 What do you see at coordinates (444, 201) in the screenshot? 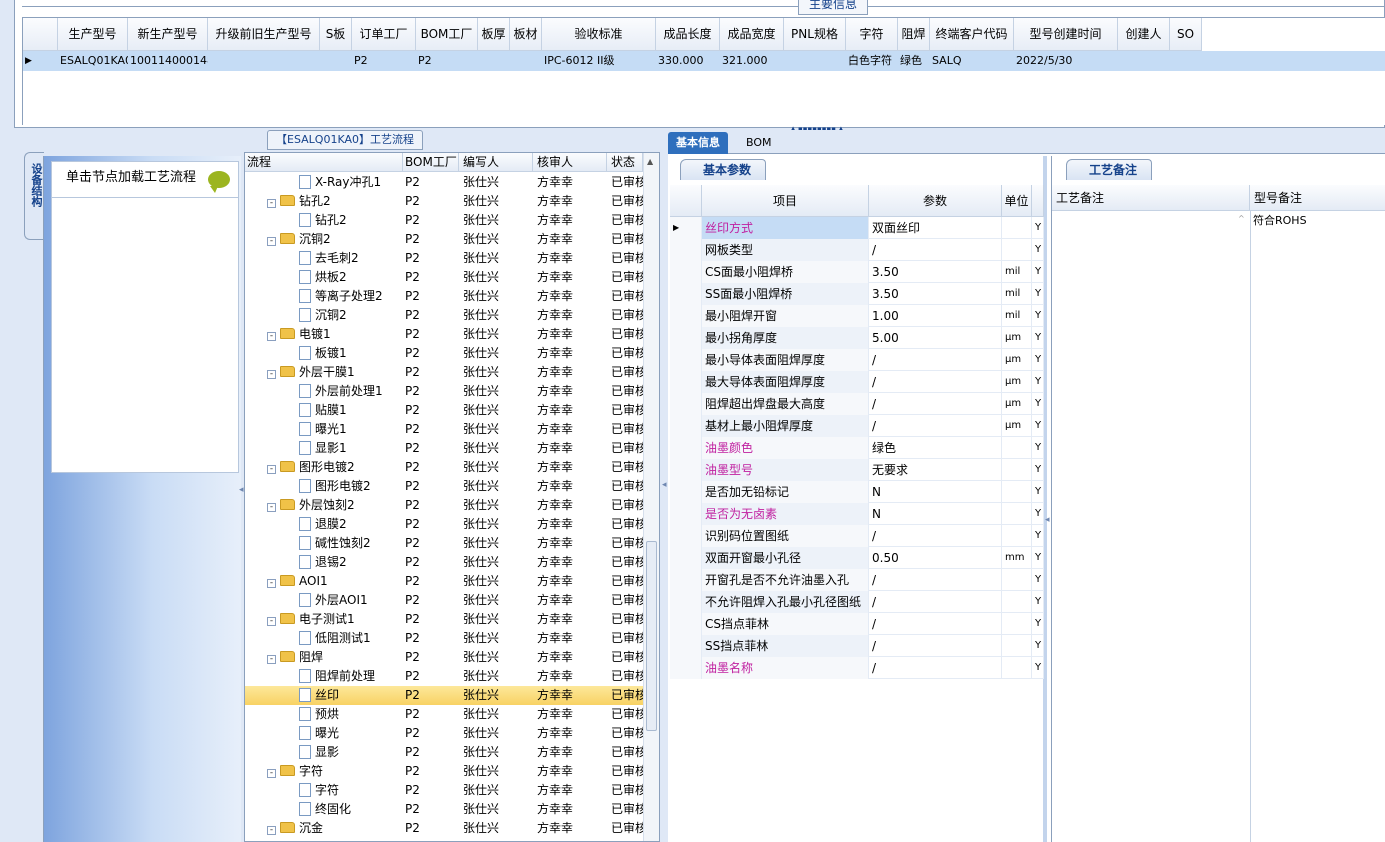
I see `flow-tree-row: - 钻孔2 P2 张仕兴 方幸幸 已审核` at bounding box center [444, 201].